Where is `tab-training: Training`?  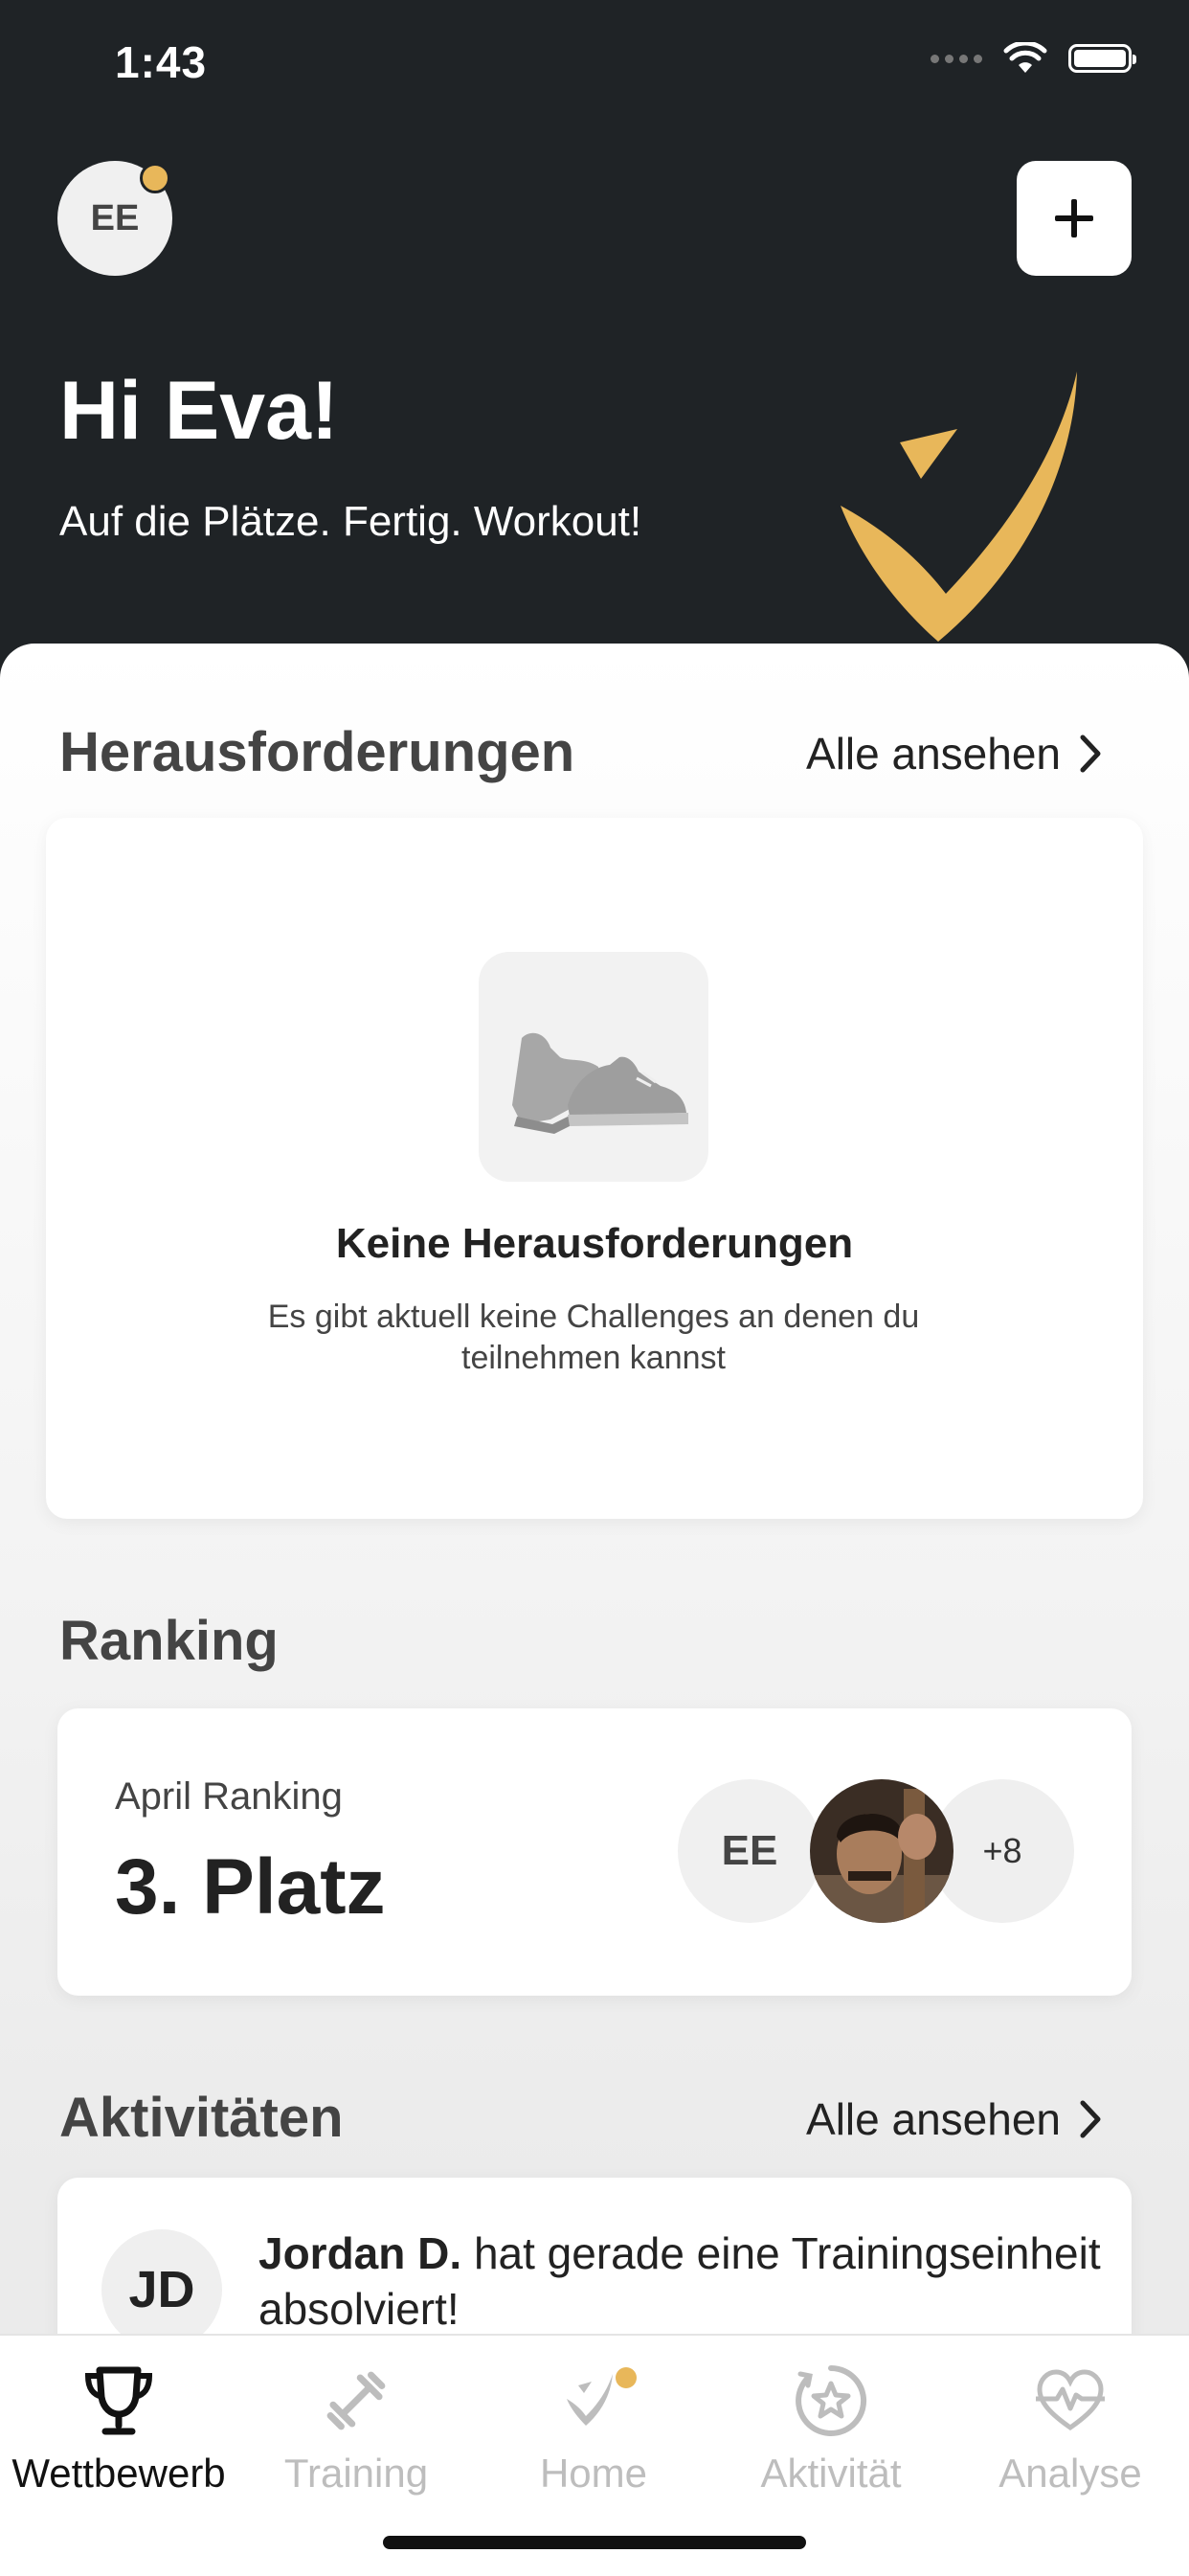 tab-training: Training is located at coordinates (356, 2422).